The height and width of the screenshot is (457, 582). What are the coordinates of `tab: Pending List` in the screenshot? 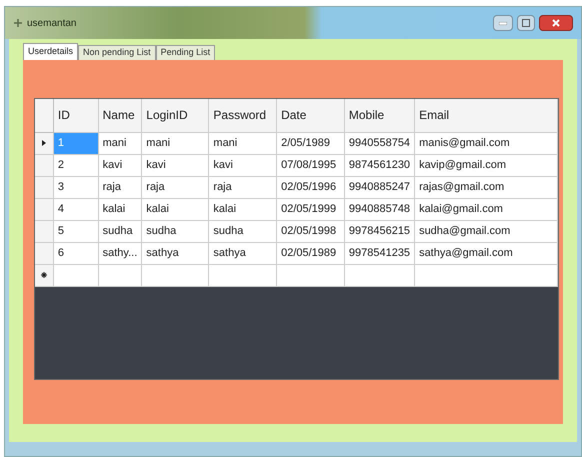 It's located at (186, 52).